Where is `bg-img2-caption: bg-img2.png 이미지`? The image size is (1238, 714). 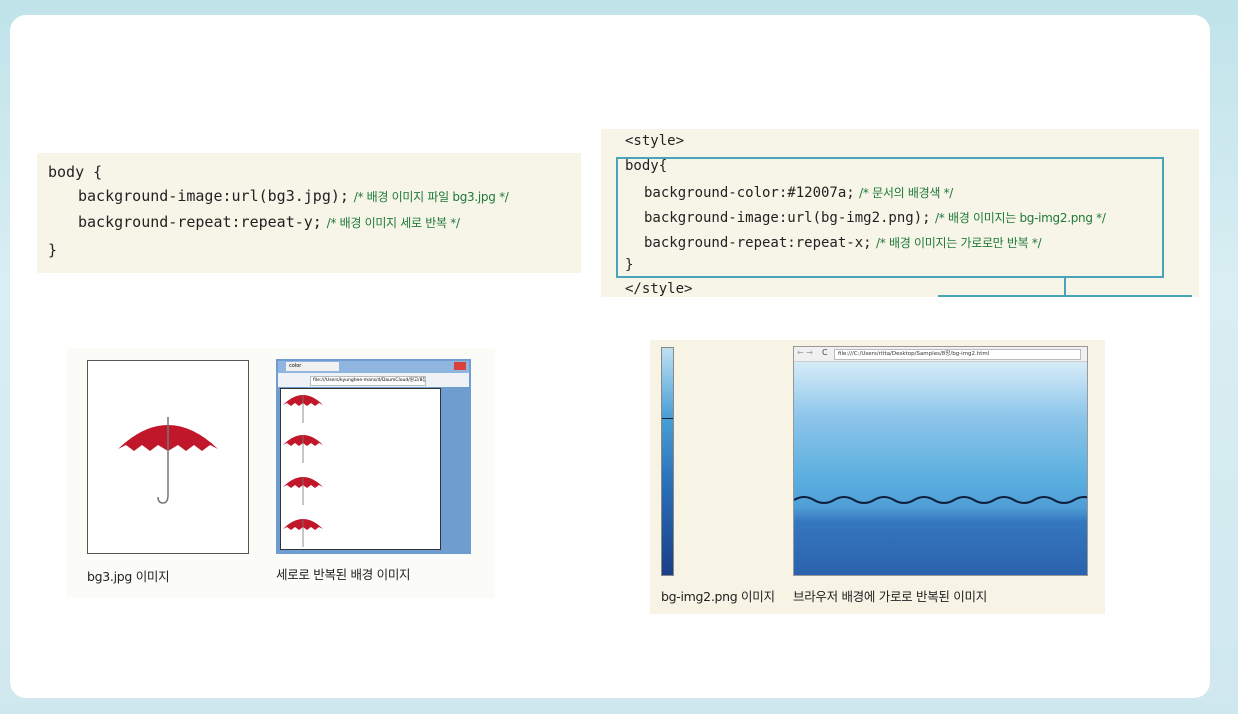
bg-img2-caption: bg-img2.png 이미지 is located at coordinates (718, 596).